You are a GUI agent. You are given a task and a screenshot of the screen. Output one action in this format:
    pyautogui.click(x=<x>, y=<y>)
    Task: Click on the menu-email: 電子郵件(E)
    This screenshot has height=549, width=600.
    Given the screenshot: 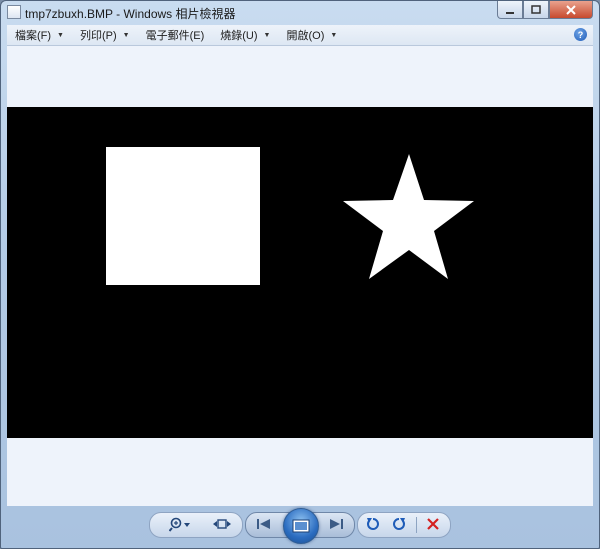 What is the action you would take?
    pyautogui.click(x=175, y=35)
    